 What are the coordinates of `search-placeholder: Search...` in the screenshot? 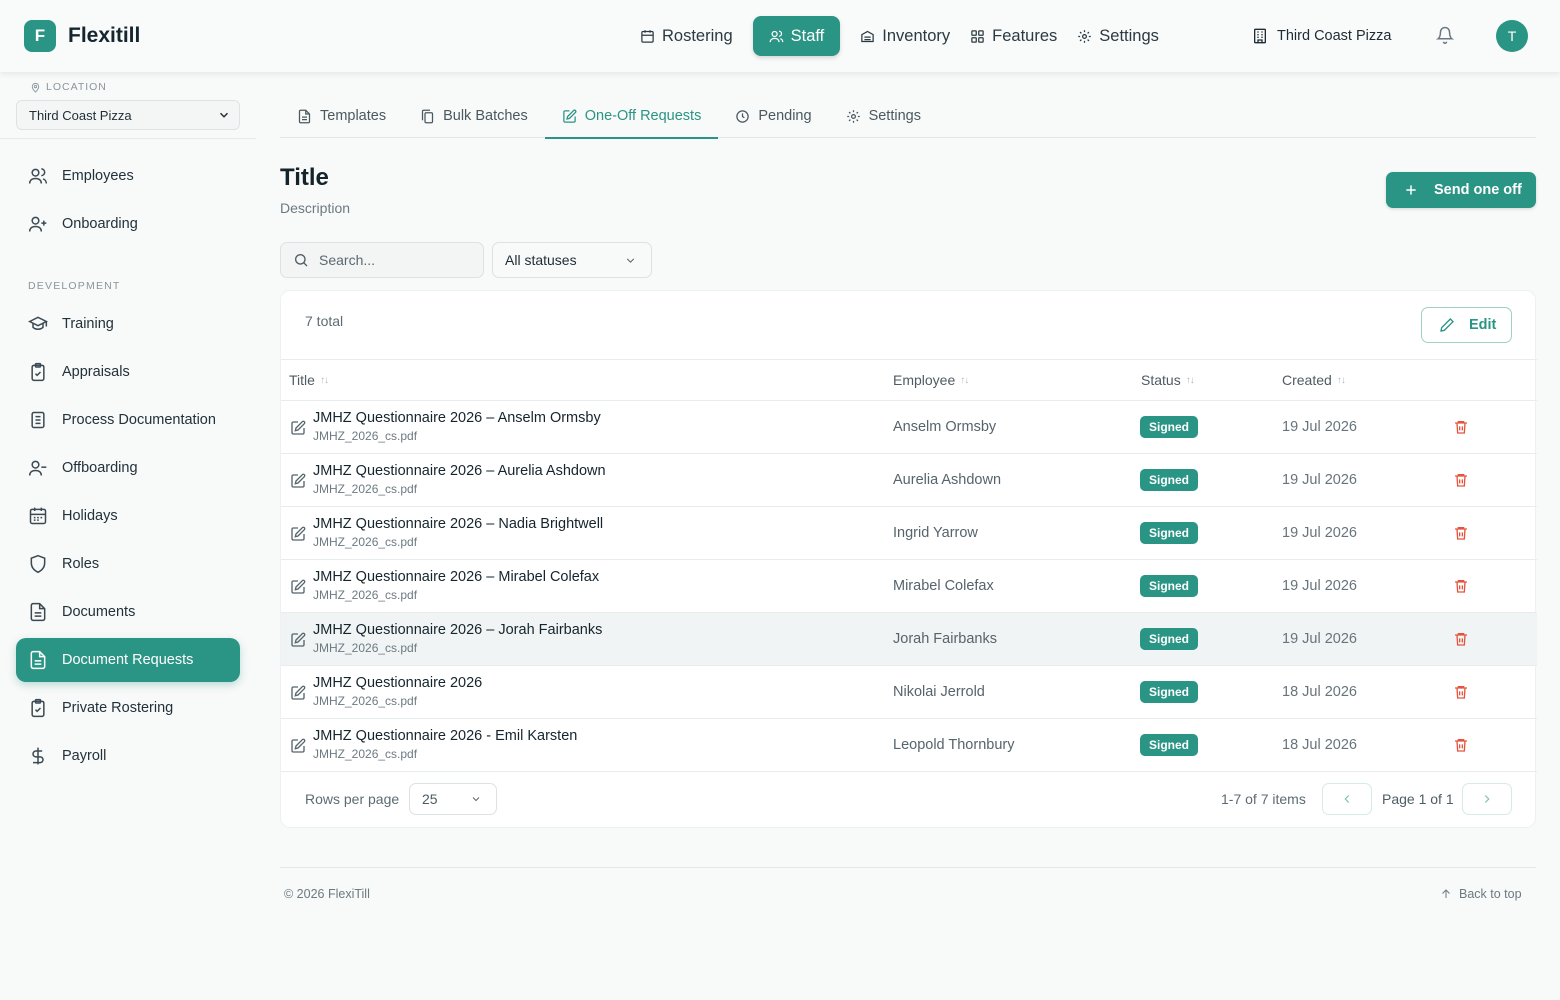 It's located at (347, 260).